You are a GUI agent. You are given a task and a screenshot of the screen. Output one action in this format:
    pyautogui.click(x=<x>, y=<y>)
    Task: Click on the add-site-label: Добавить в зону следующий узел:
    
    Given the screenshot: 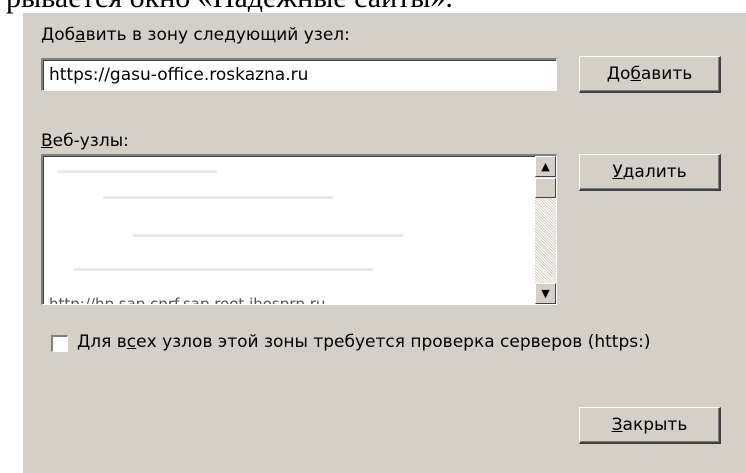 What is the action you would take?
    pyautogui.click(x=195, y=35)
    